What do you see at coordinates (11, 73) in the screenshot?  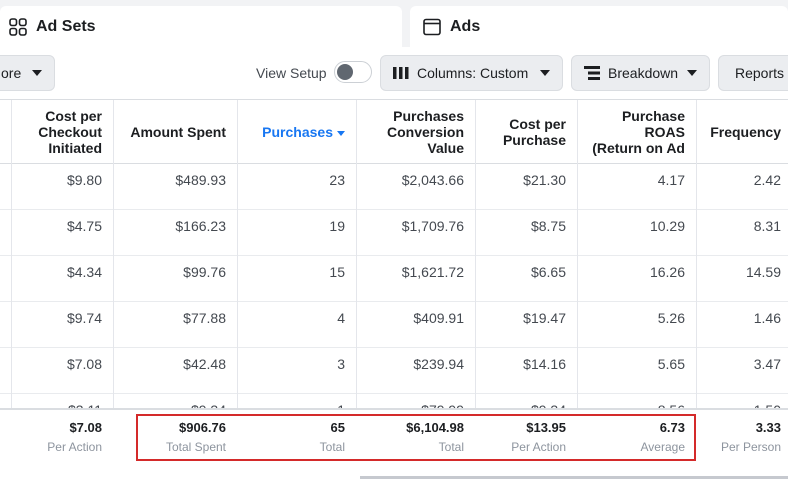 I see `more-label: ore` at bounding box center [11, 73].